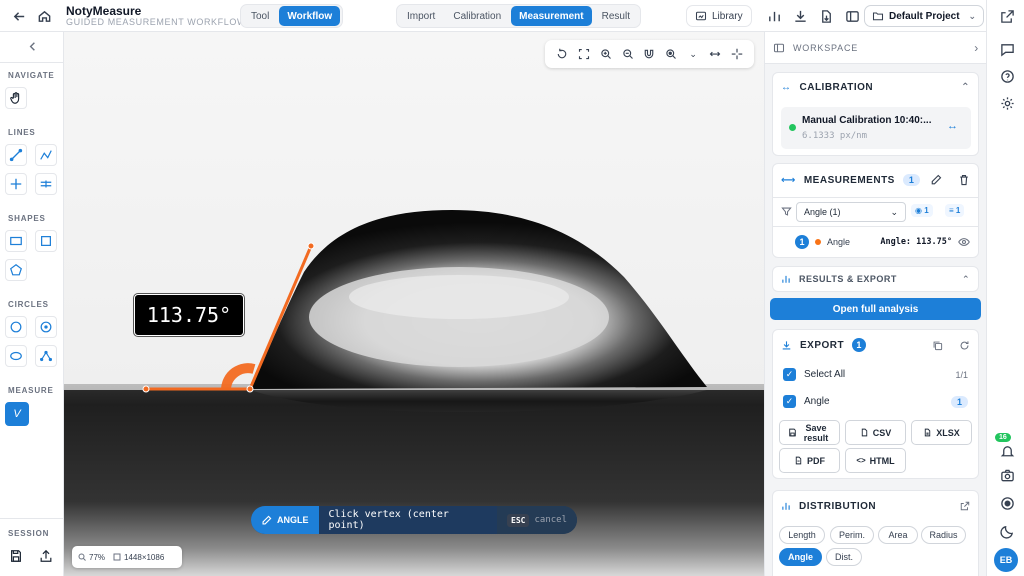 This screenshot has width=1024, height=576. What do you see at coordinates (875, 241) in the screenshot?
I see `measurement-row: 1 Angle Angle: 113.75°` at bounding box center [875, 241].